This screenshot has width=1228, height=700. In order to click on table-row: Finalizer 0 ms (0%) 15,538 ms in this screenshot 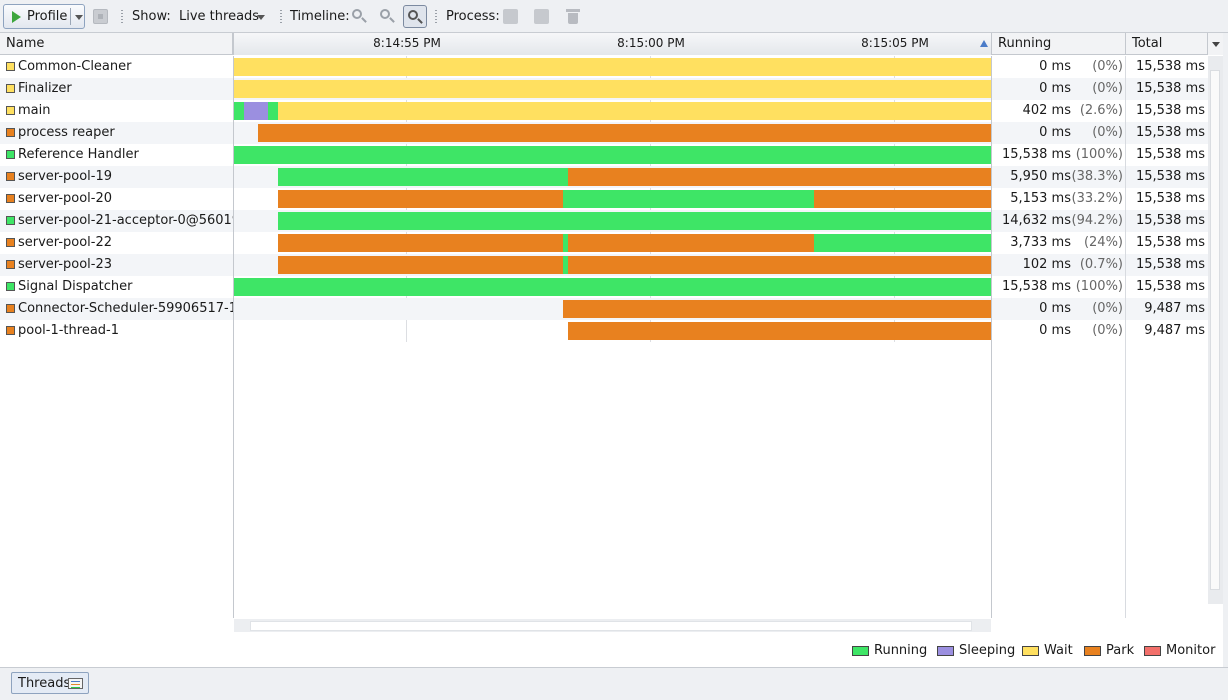, I will do `click(604, 89)`.